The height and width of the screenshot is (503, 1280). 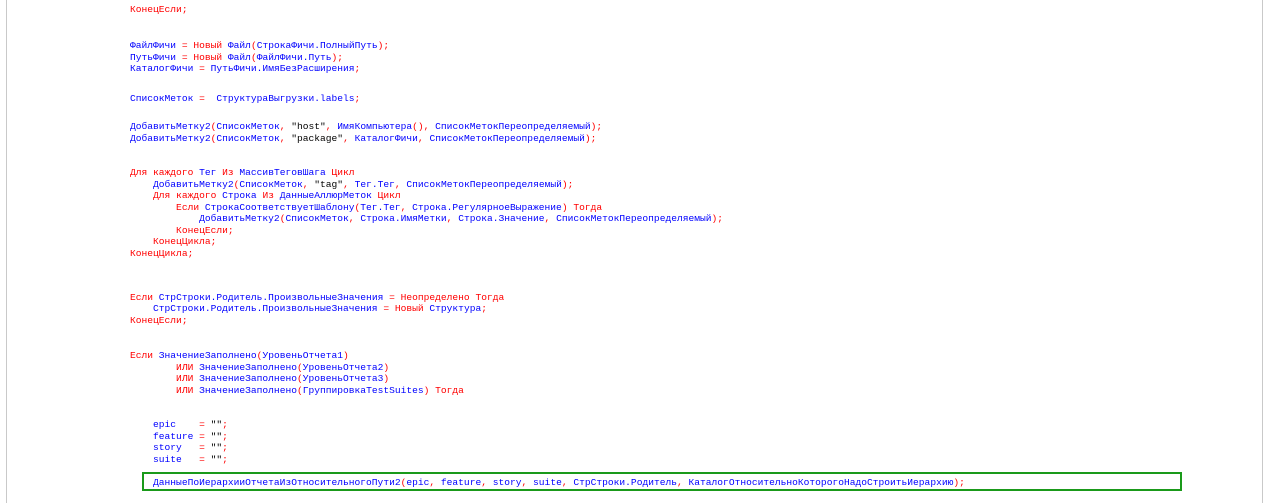 I want to click on code-token: УровеньОтчета1, so click(x=303, y=355).